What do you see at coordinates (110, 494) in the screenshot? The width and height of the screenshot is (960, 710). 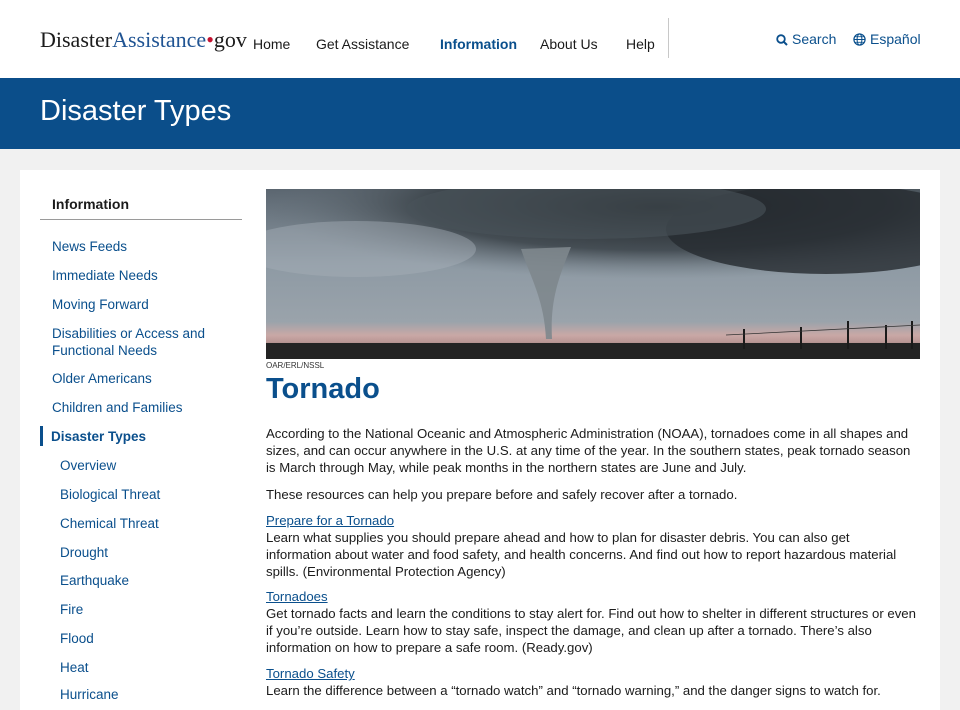 I see `sidebar-subitem-biological-threat: Biological Threat` at bounding box center [110, 494].